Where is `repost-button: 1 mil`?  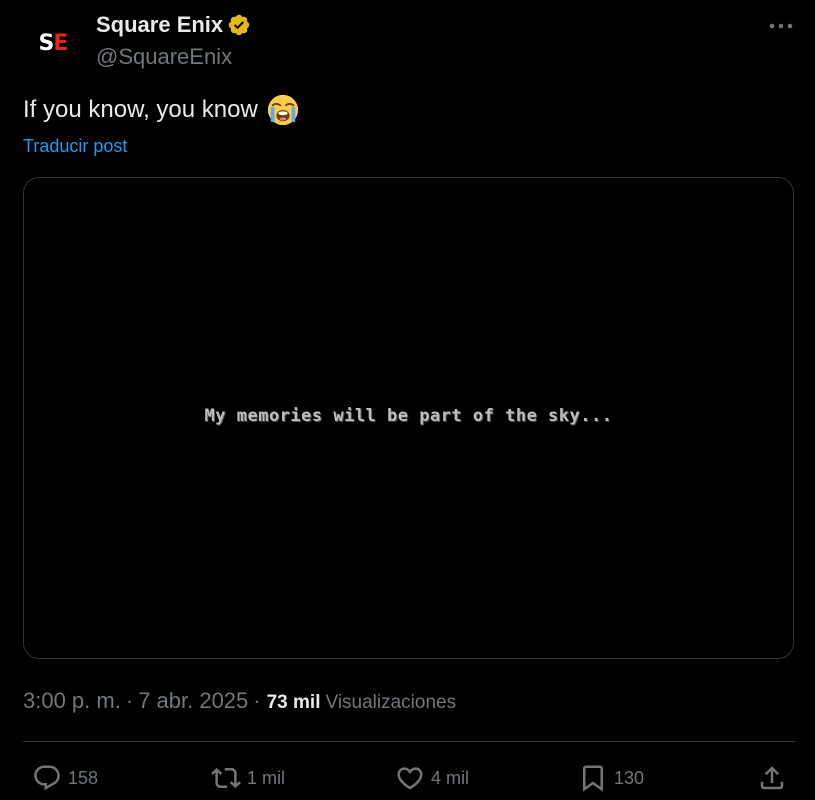
repost-button: 1 mil is located at coordinates (248, 778).